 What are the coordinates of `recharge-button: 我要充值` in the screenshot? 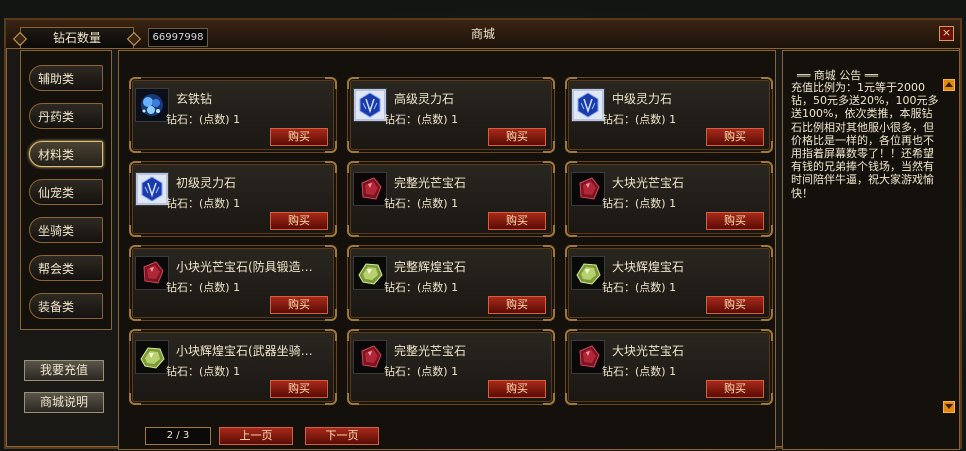 It's located at (64, 370).